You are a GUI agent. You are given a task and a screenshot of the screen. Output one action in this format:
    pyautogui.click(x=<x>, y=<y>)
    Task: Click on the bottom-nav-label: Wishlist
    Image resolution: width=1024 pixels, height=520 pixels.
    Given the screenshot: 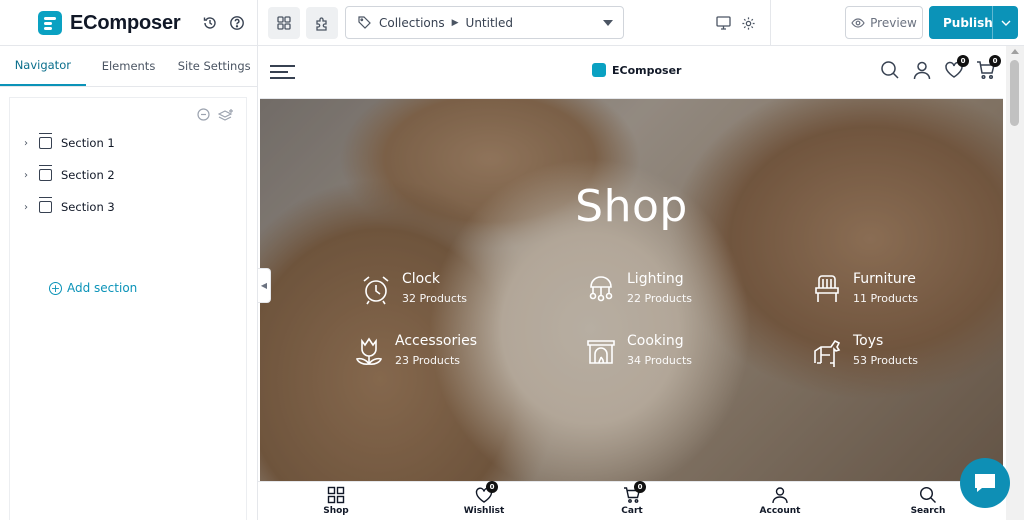 What is the action you would take?
    pyautogui.click(x=484, y=511)
    